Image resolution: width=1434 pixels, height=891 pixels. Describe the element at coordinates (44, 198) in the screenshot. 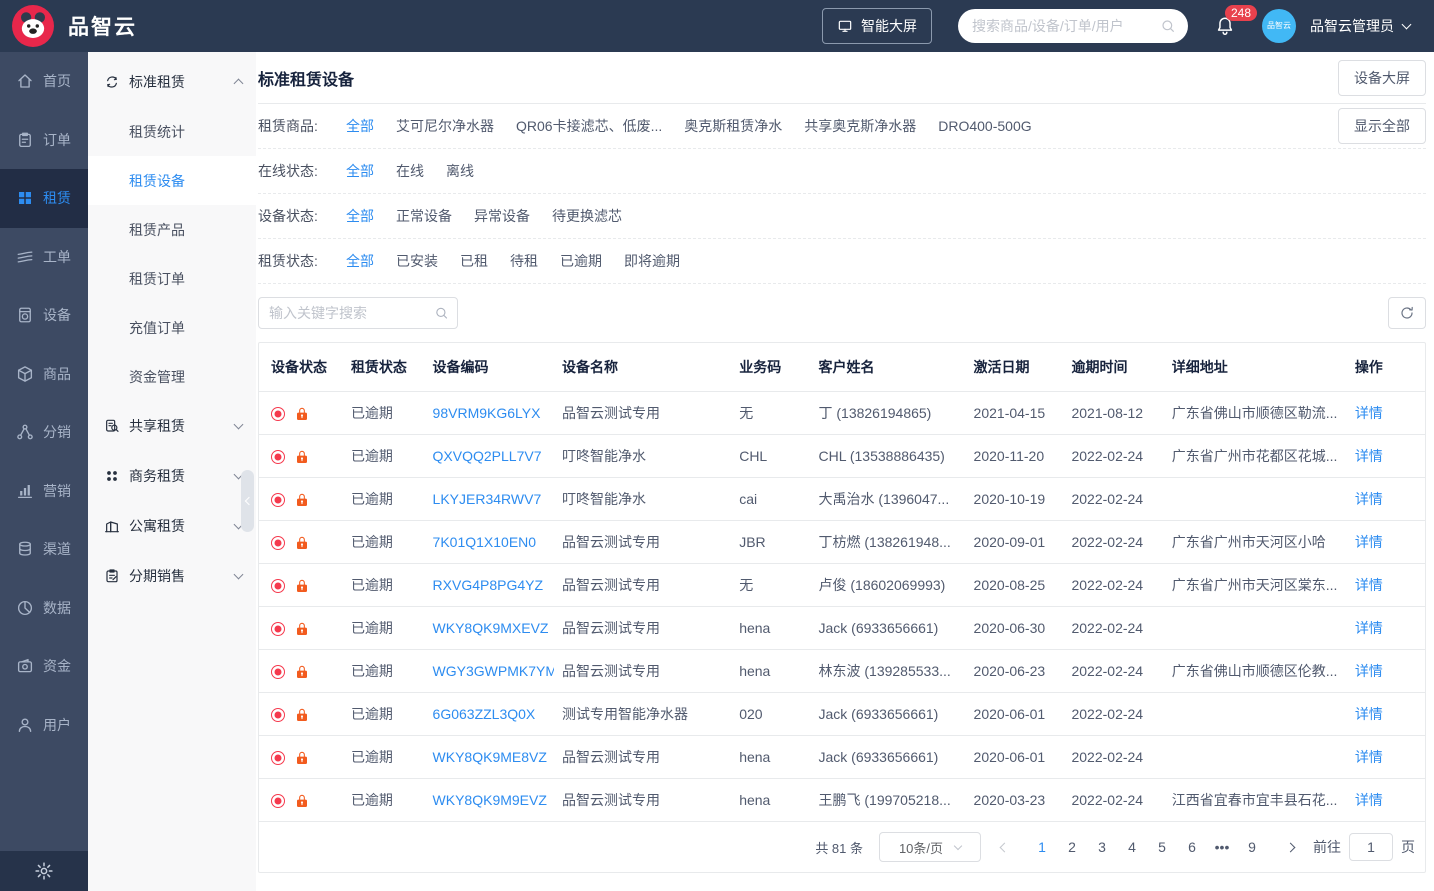

I see `sidebar-item-lease: 租赁` at that location.